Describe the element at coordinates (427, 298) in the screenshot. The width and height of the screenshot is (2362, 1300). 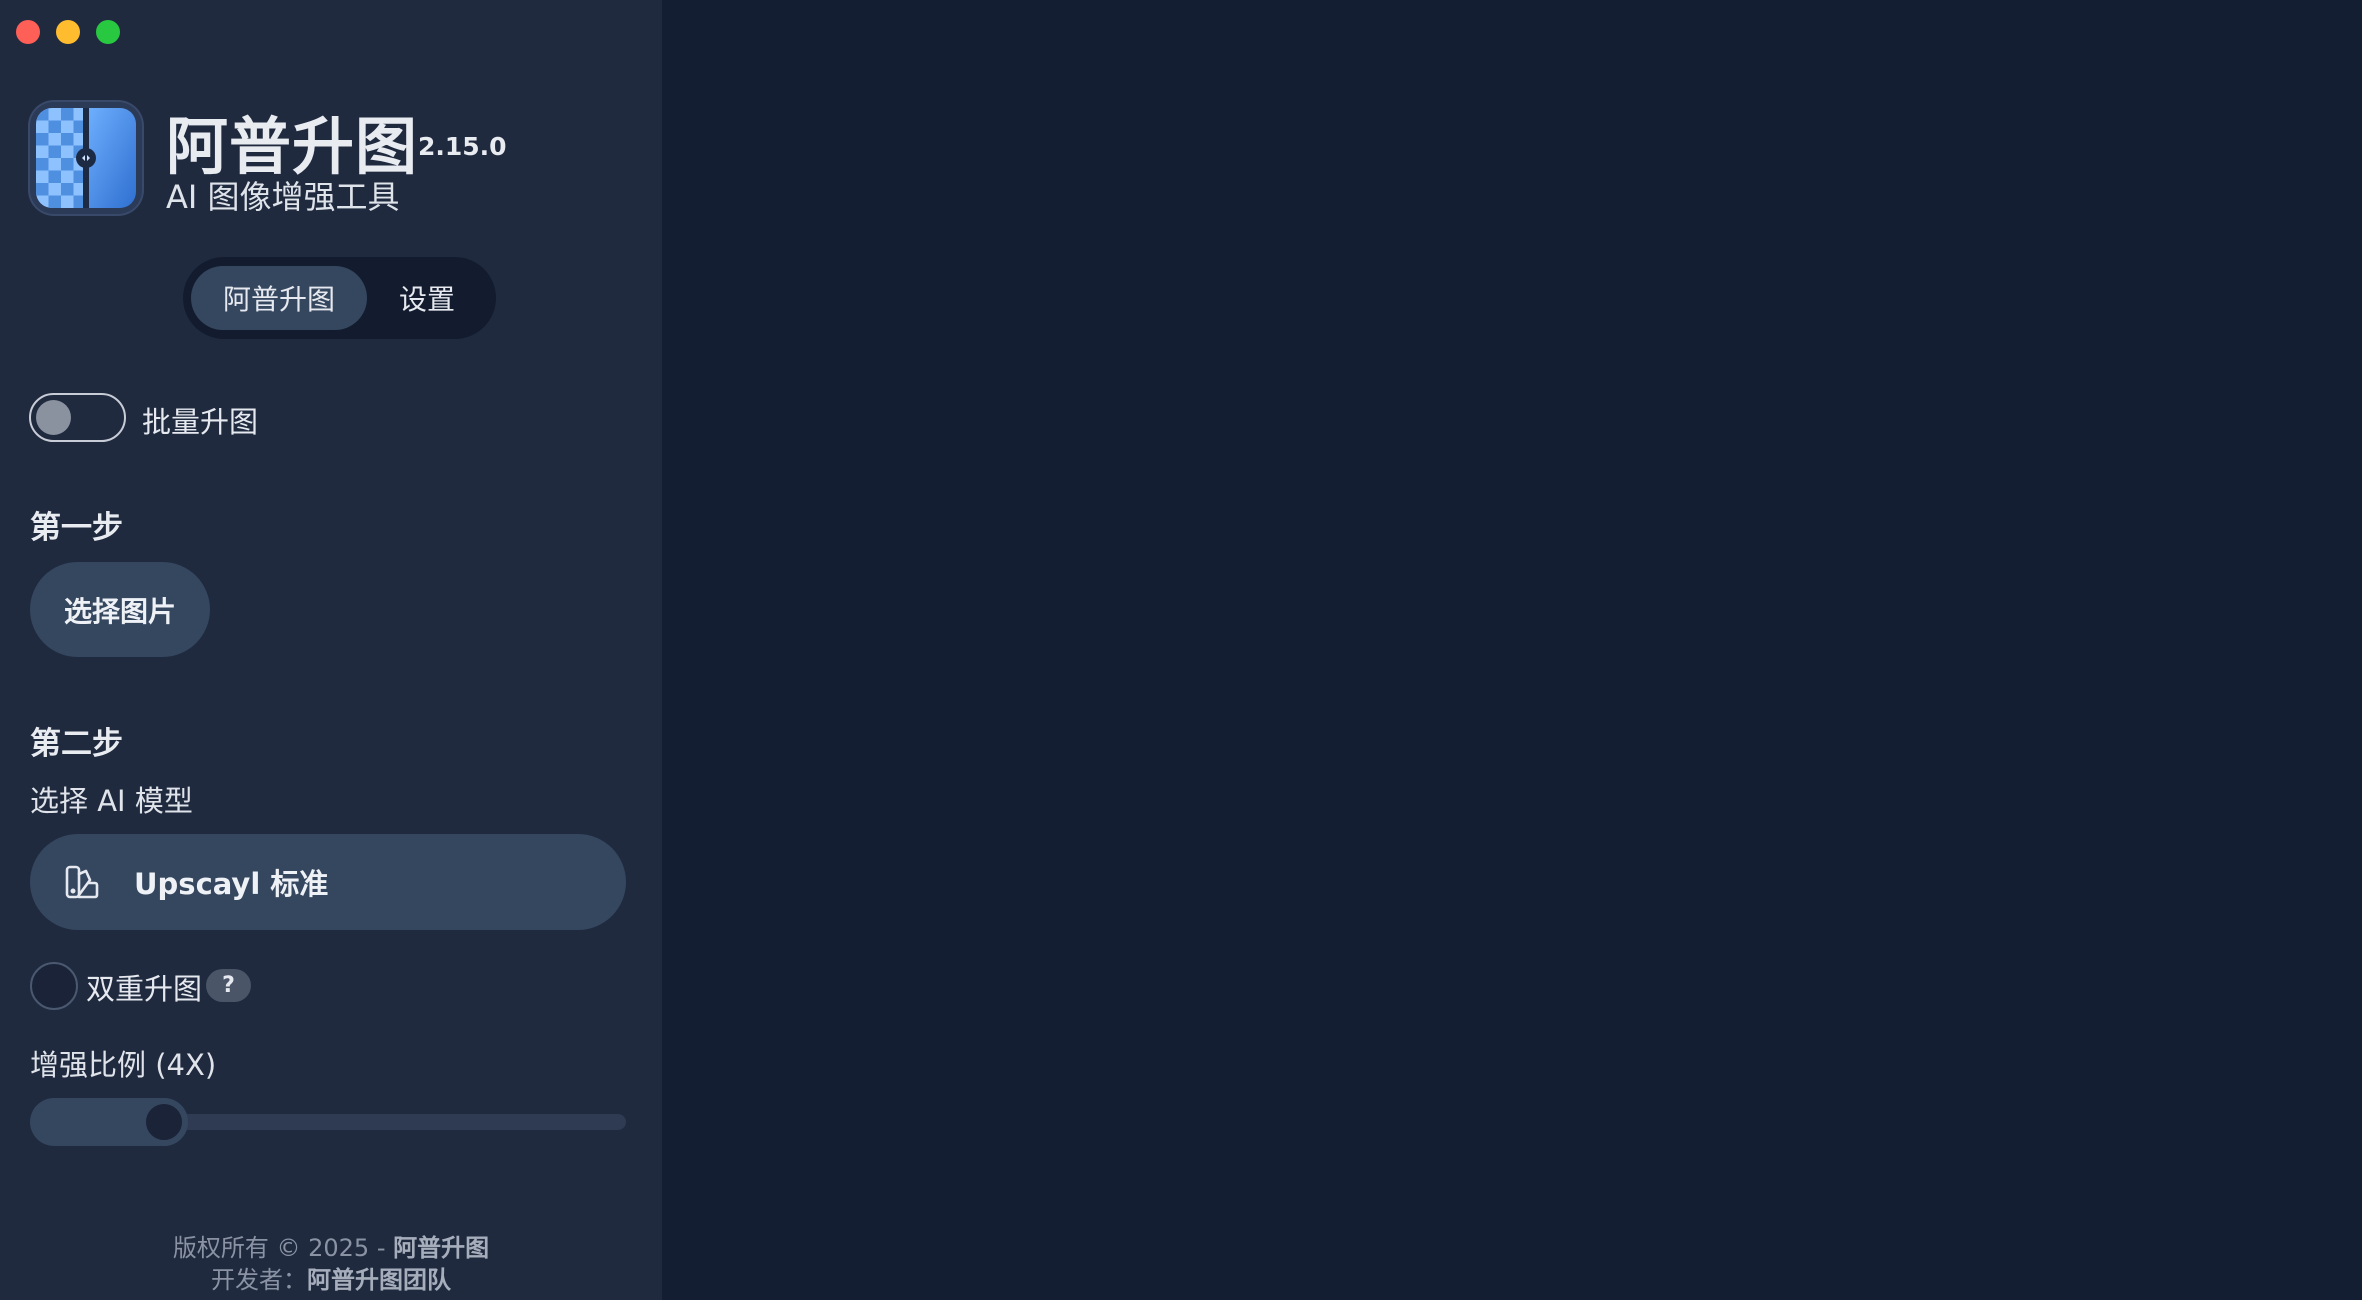
I see `tab-settings: 设置` at that location.